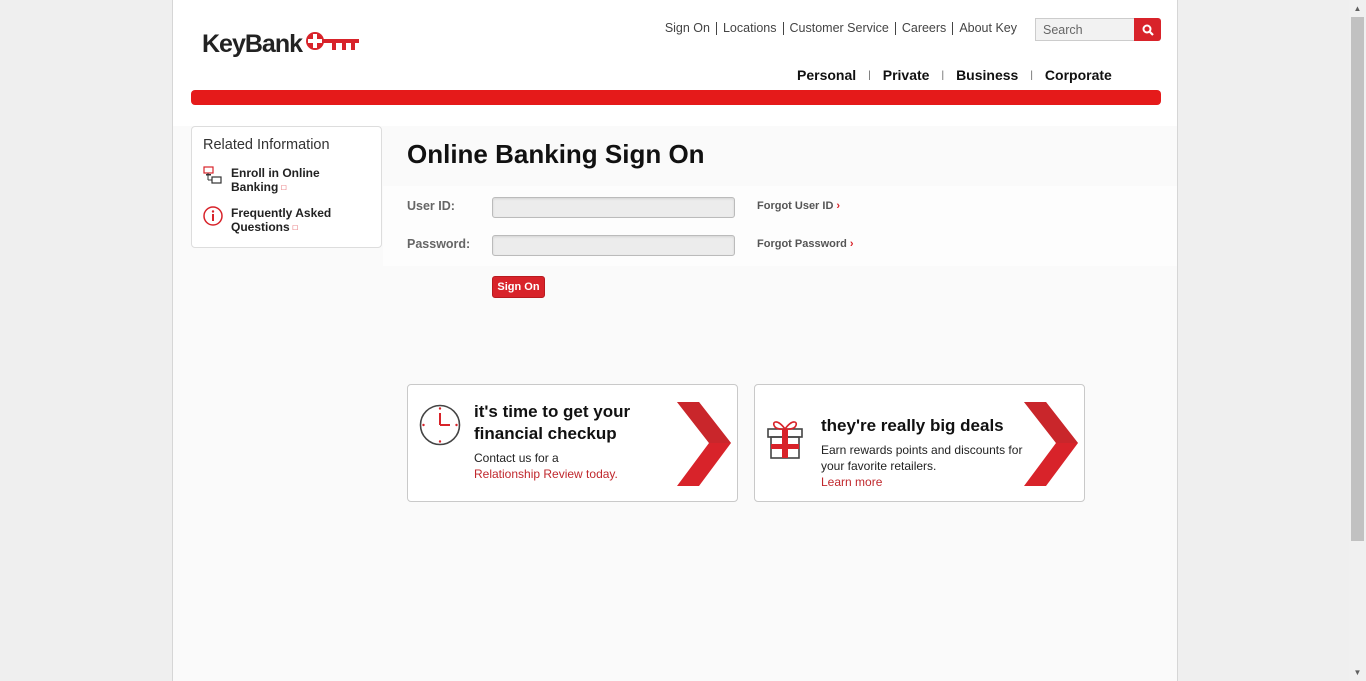 This screenshot has height=681, width=1366. Describe the element at coordinates (838, 28) in the screenshot. I see `utility-link-customer-service: Customer Service` at that location.